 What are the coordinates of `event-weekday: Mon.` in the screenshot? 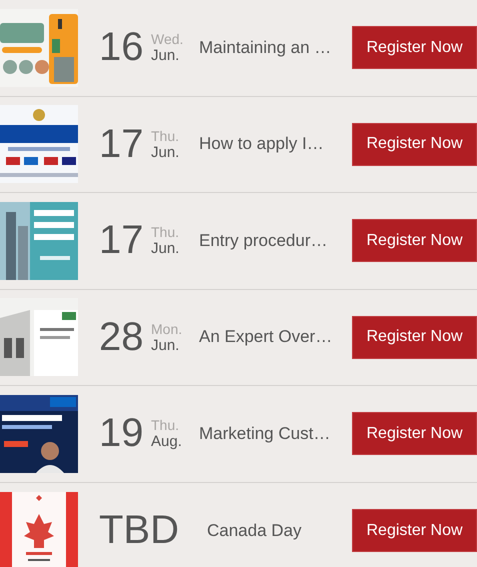 It's located at (167, 328).